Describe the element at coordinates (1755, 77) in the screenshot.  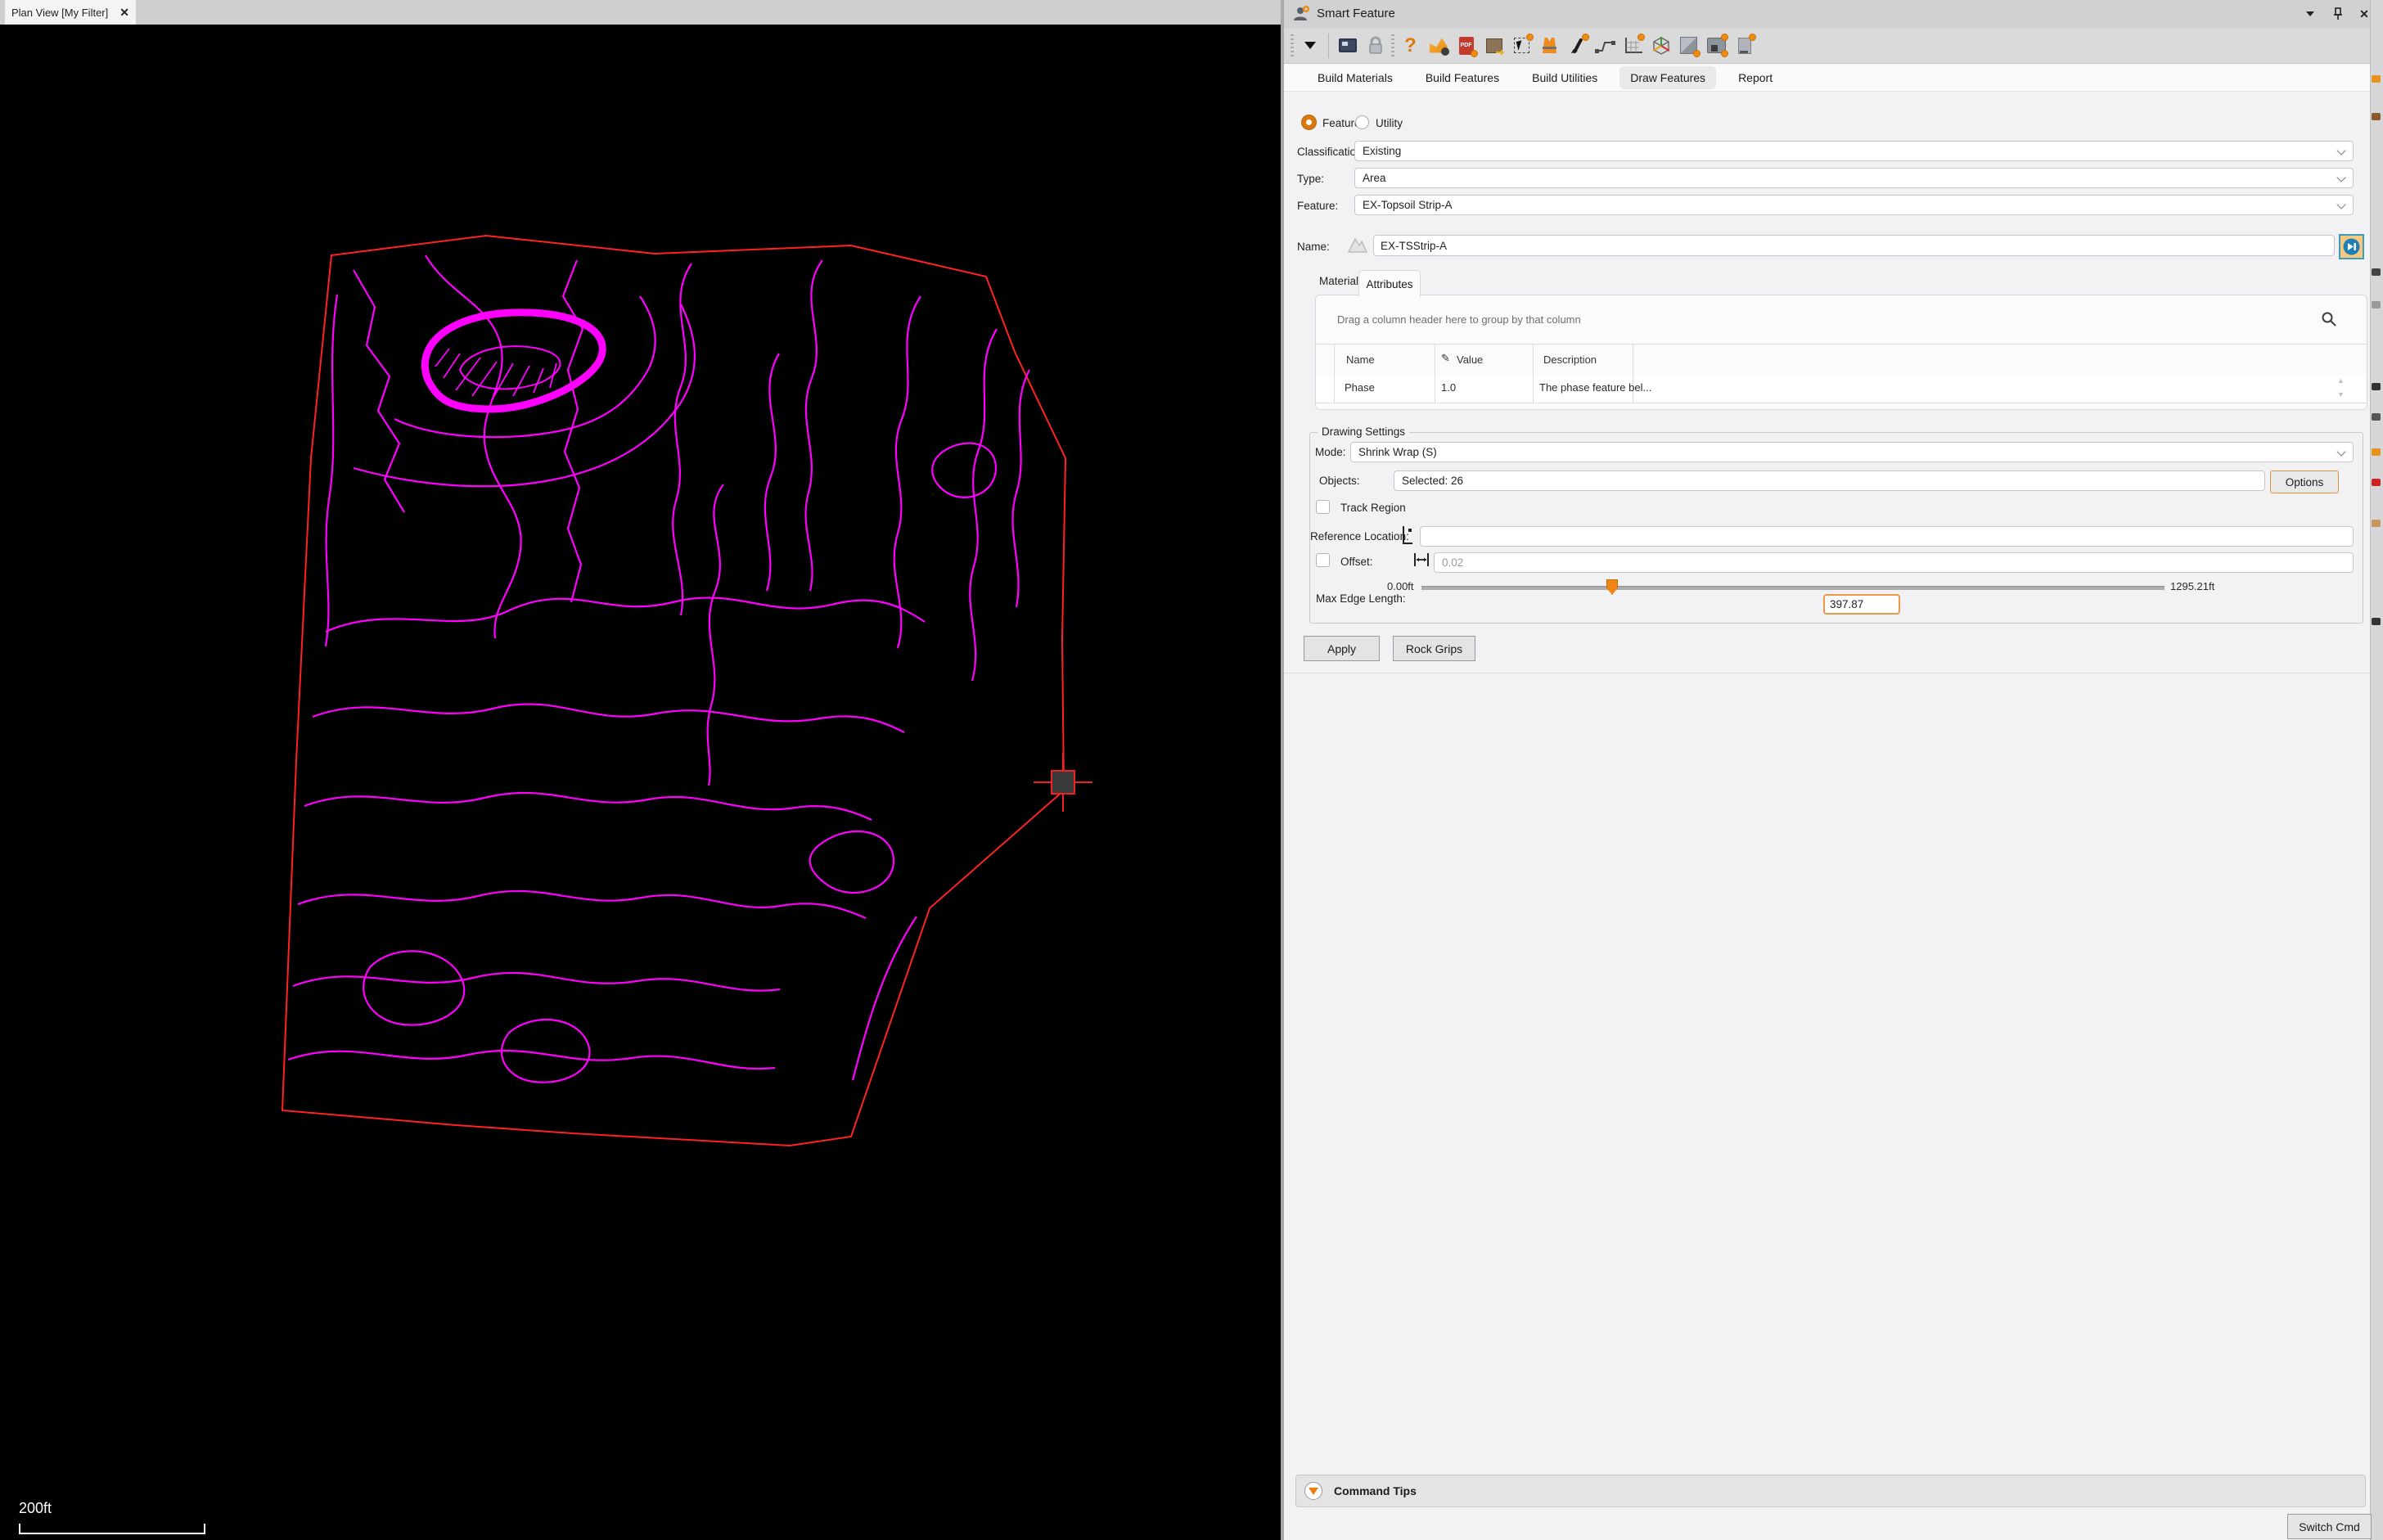
I see `tab-report: Report` at that location.